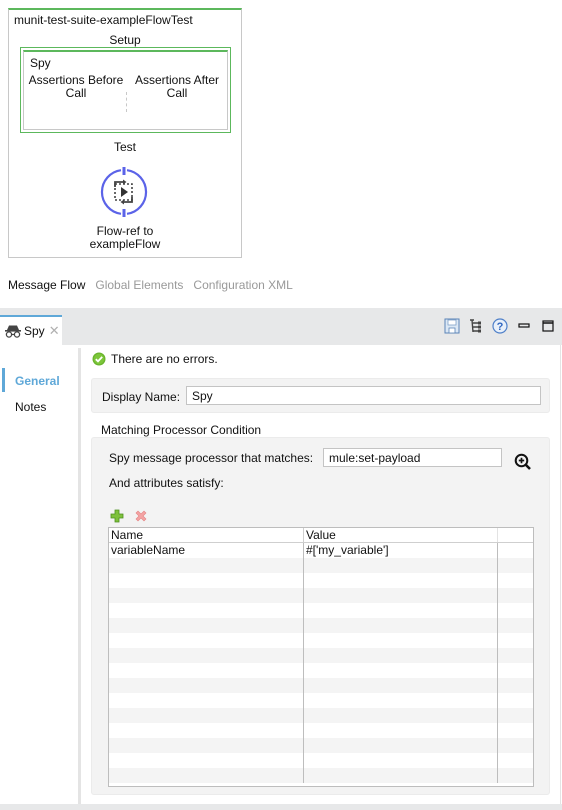 The height and width of the screenshot is (810, 562). Describe the element at coordinates (560, 574) in the screenshot. I see `view-right-border` at that location.